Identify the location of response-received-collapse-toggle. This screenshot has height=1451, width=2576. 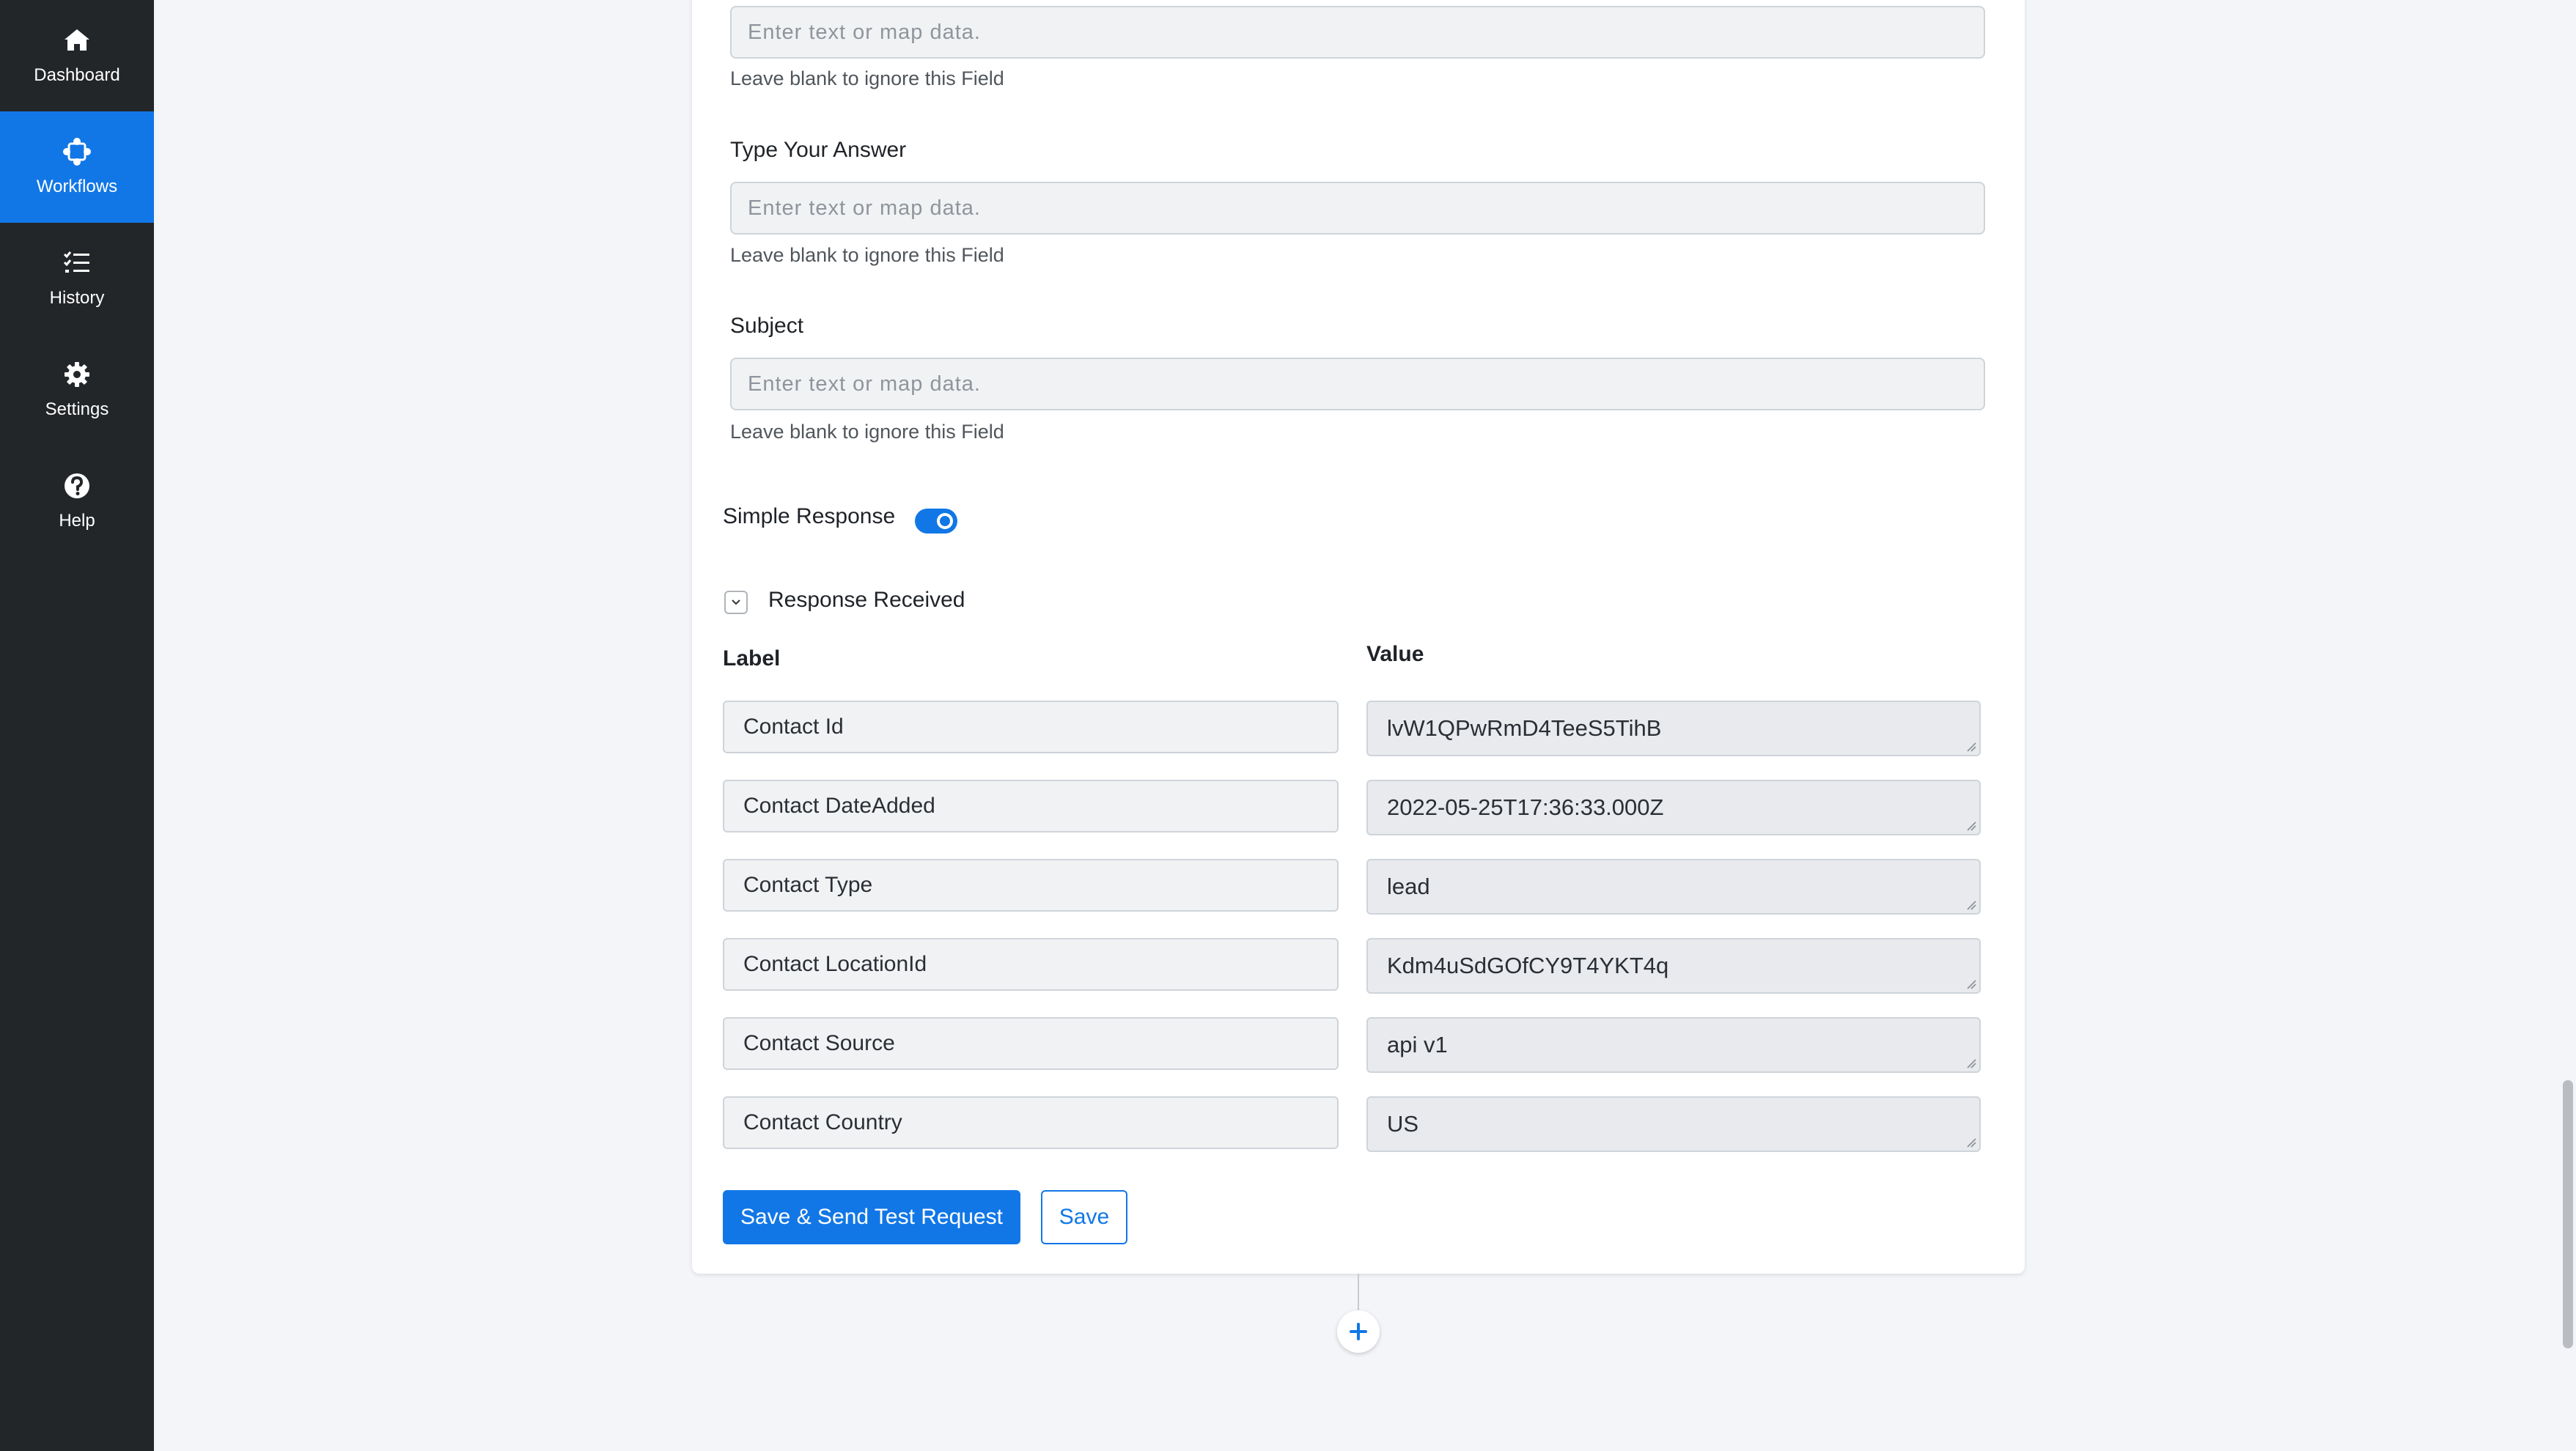
(736, 602).